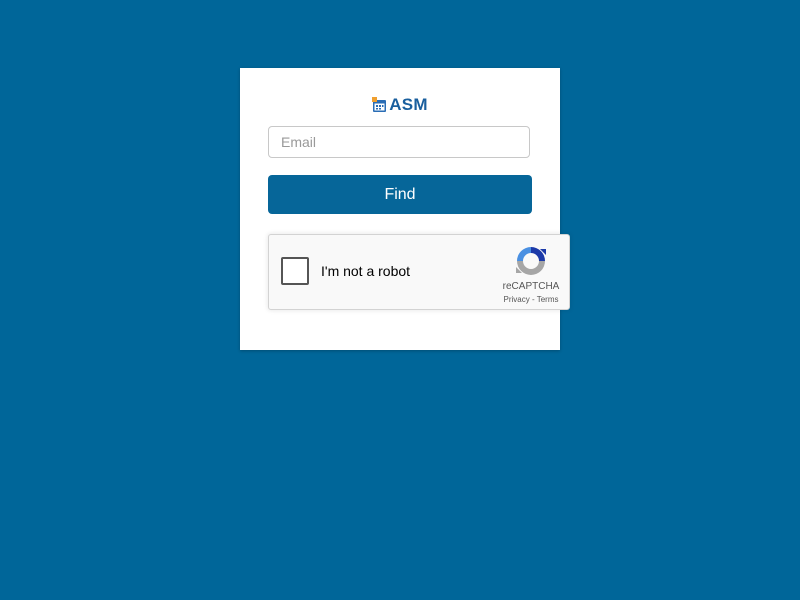  What do you see at coordinates (548, 299) in the screenshot?
I see `recaptcha-terms-link: Terms` at bounding box center [548, 299].